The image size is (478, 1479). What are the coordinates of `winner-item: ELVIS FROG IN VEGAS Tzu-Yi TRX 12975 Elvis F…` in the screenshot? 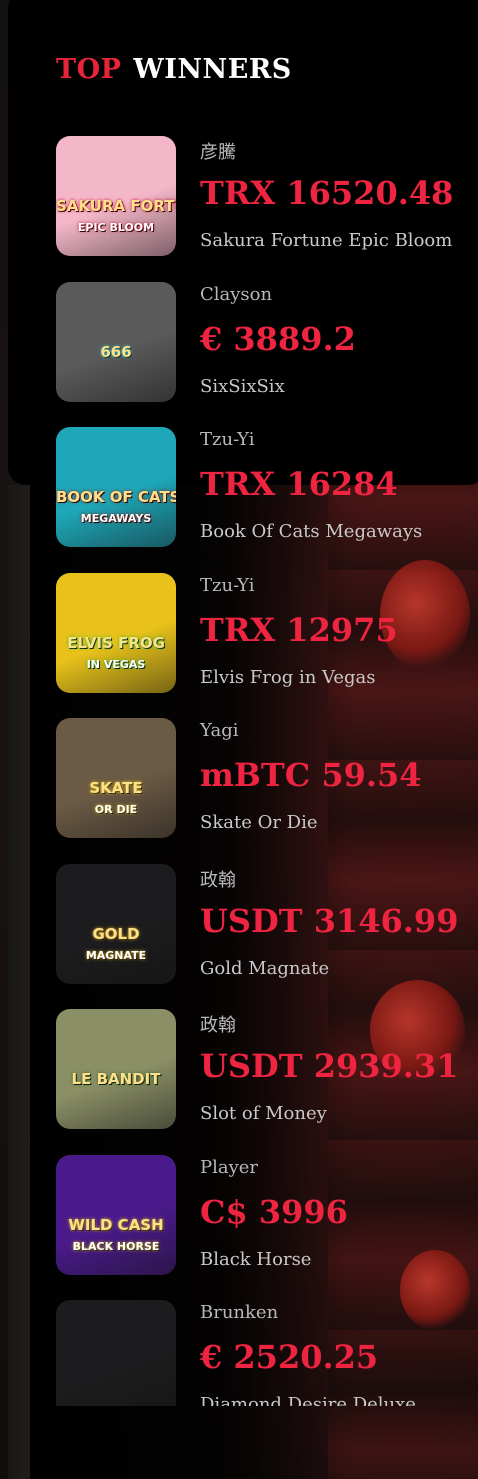 It's located at (261, 635).